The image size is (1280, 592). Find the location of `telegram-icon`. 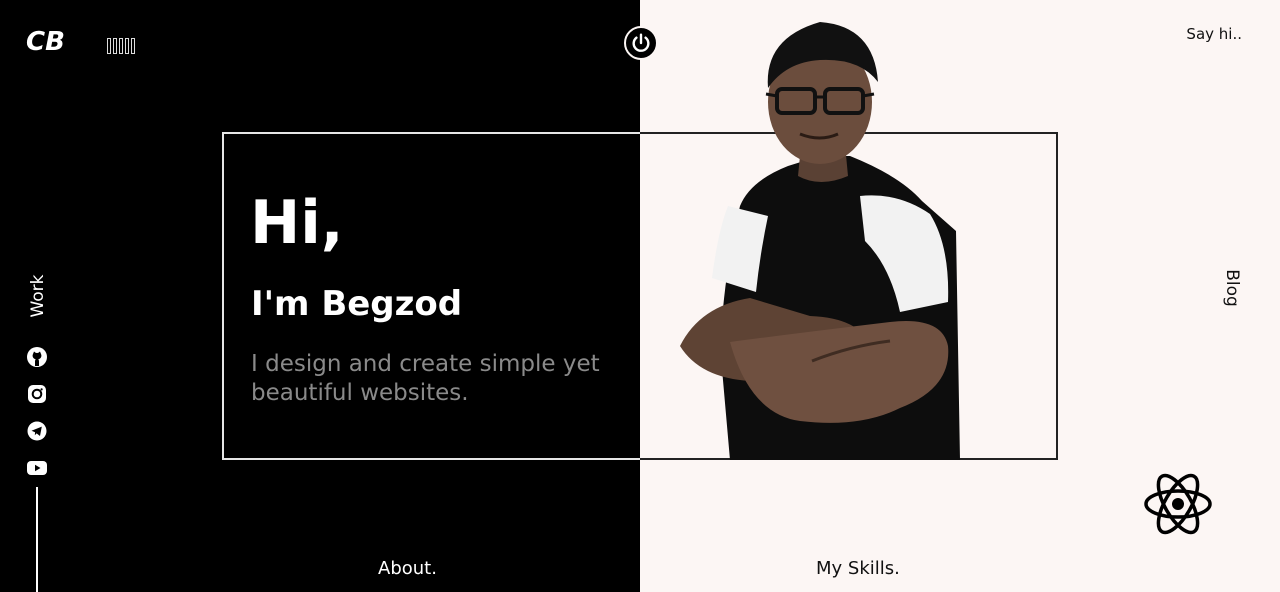

telegram-icon is located at coordinates (37, 431).